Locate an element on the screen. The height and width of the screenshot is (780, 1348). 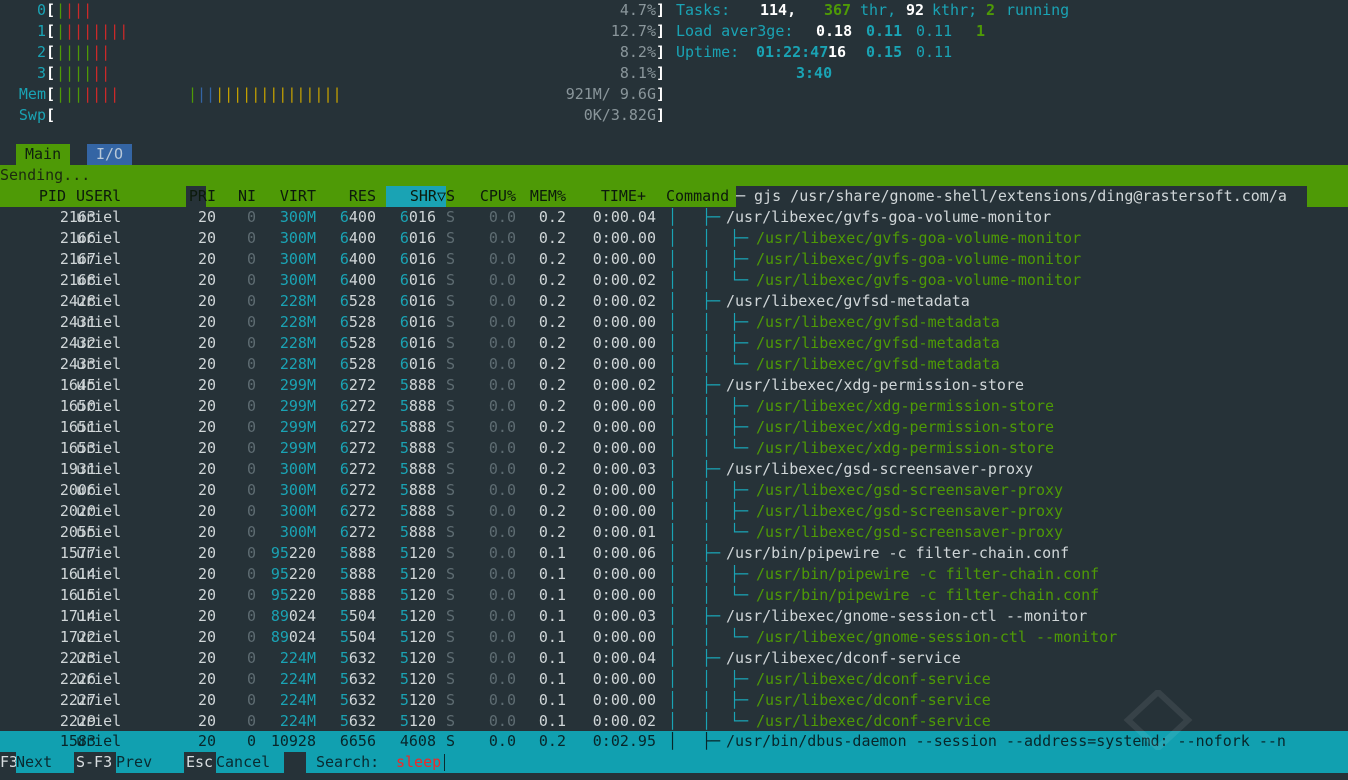
col-time: TIME+ is located at coordinates (611, 196).